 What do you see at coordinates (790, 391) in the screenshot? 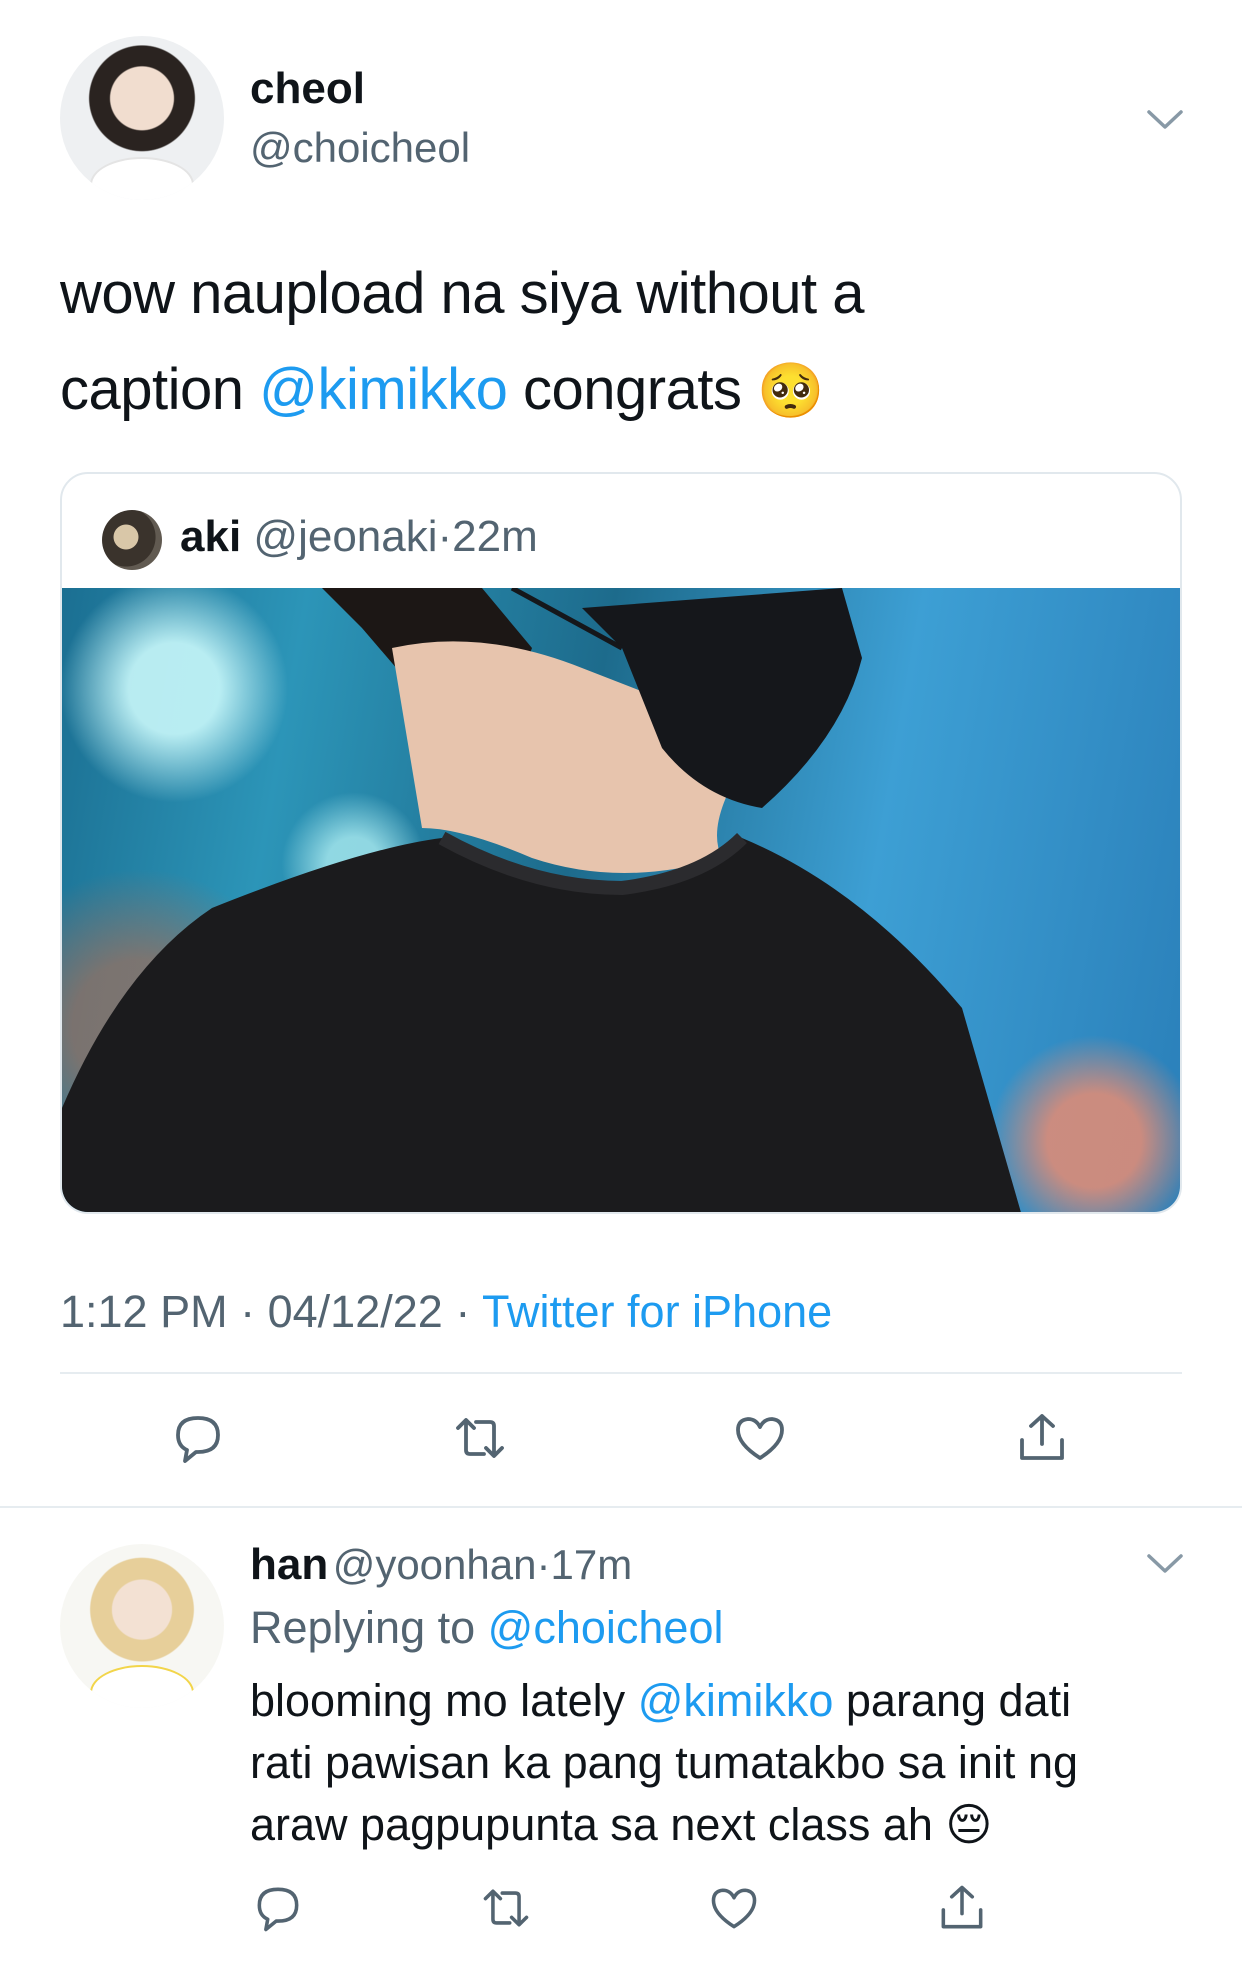
I see `pleading-face-emoji: 🥺` at bounding box center [790, 391].